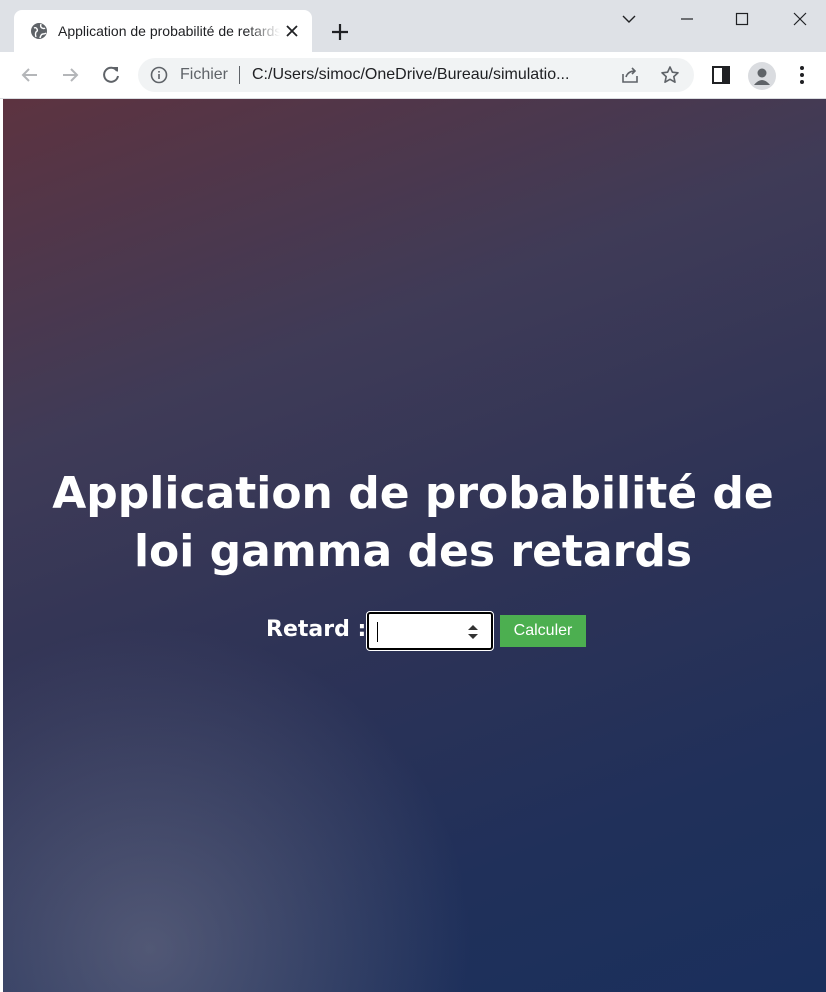 The height and width of the screenshot is (992, 826). What do you see at coordinates (721, 75) in the screenshot?
I see `side-panel-icon` at bounding box center [721, 75].